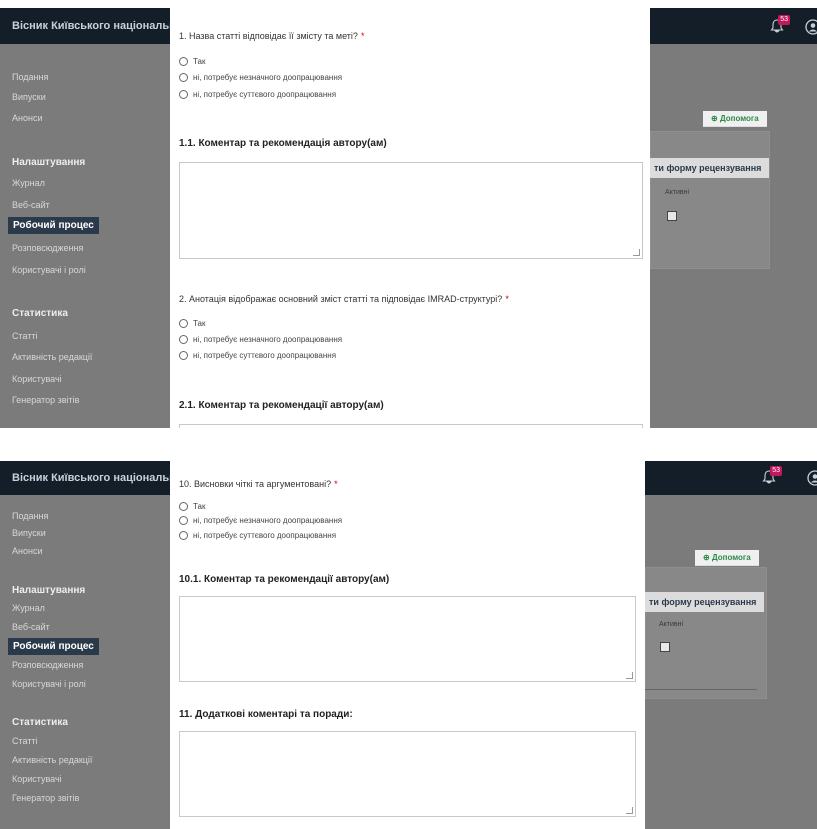 This screenshot has height=829, width=817. What do you see at coordinates (715, 118) in the screenshot?
I see `help-icon: ⊕` at bounding box center [715, 118].